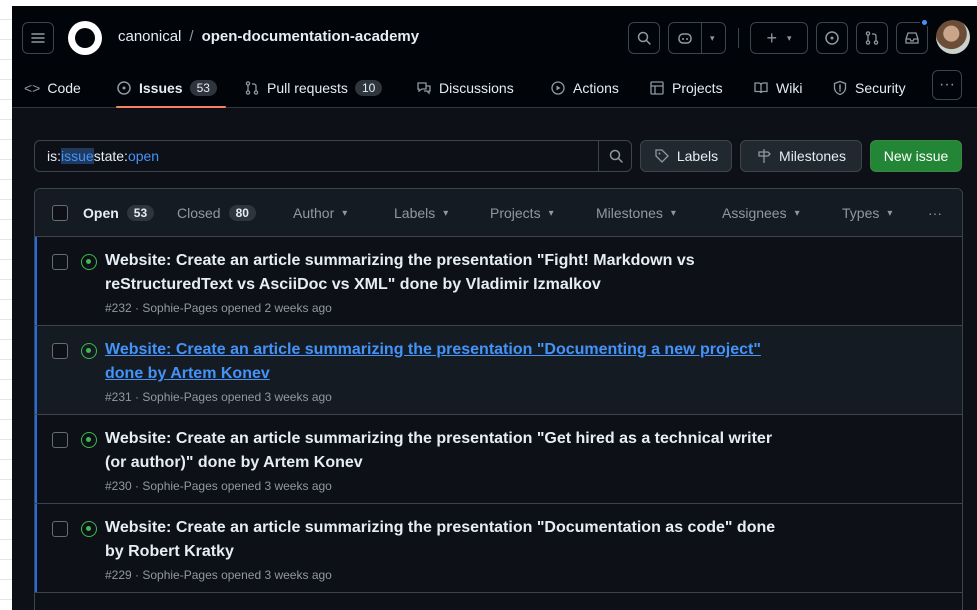  I want to click on tab-label: Pull requests, so click(307, 88).